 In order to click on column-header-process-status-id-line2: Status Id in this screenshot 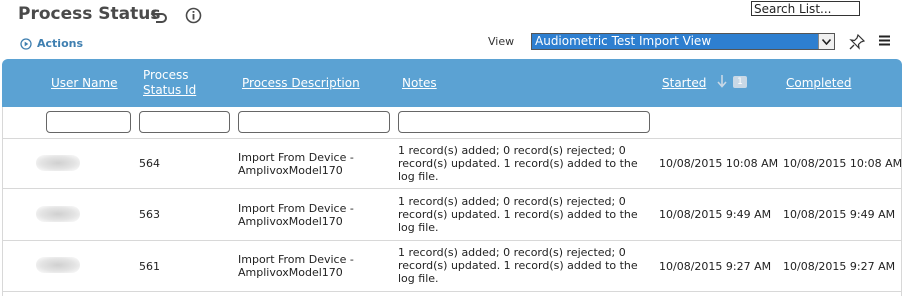, I will do `click(170, 90)`.